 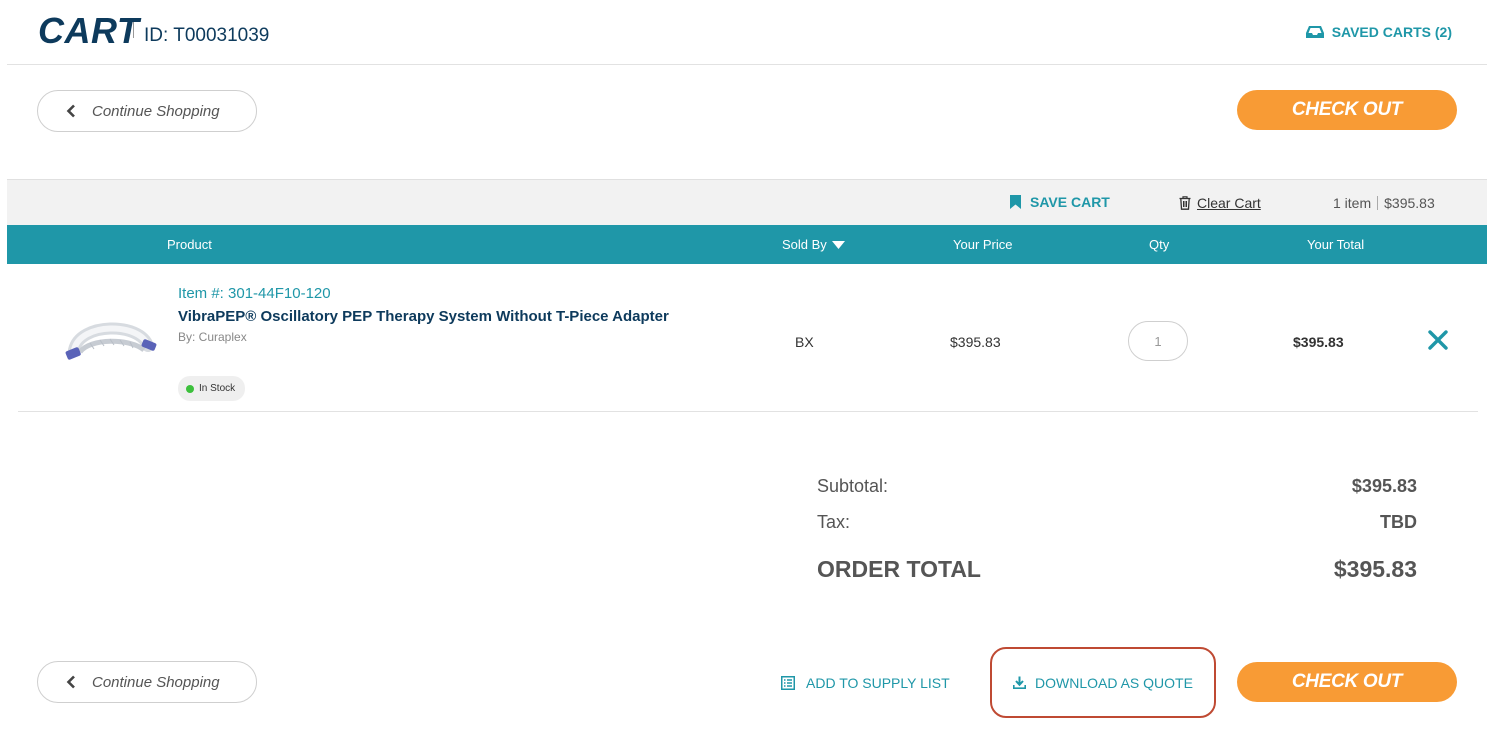 I want to click on header-sold-by: Sold By, so click(x=813, y=244).